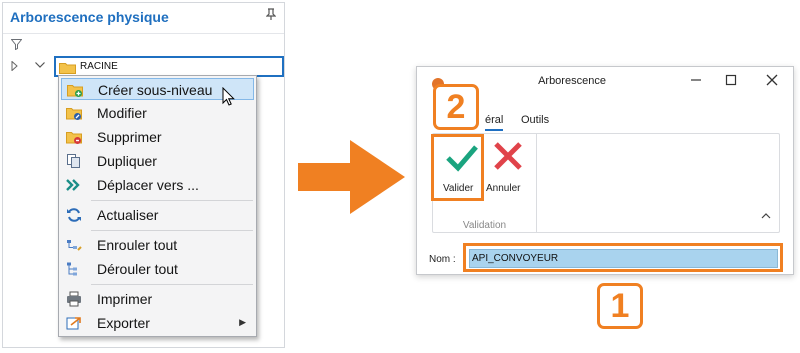 This screenshot has height=353, width=800. I want to click on menu-item-derouler-tout: Dérouler tout, so click(157, 269).